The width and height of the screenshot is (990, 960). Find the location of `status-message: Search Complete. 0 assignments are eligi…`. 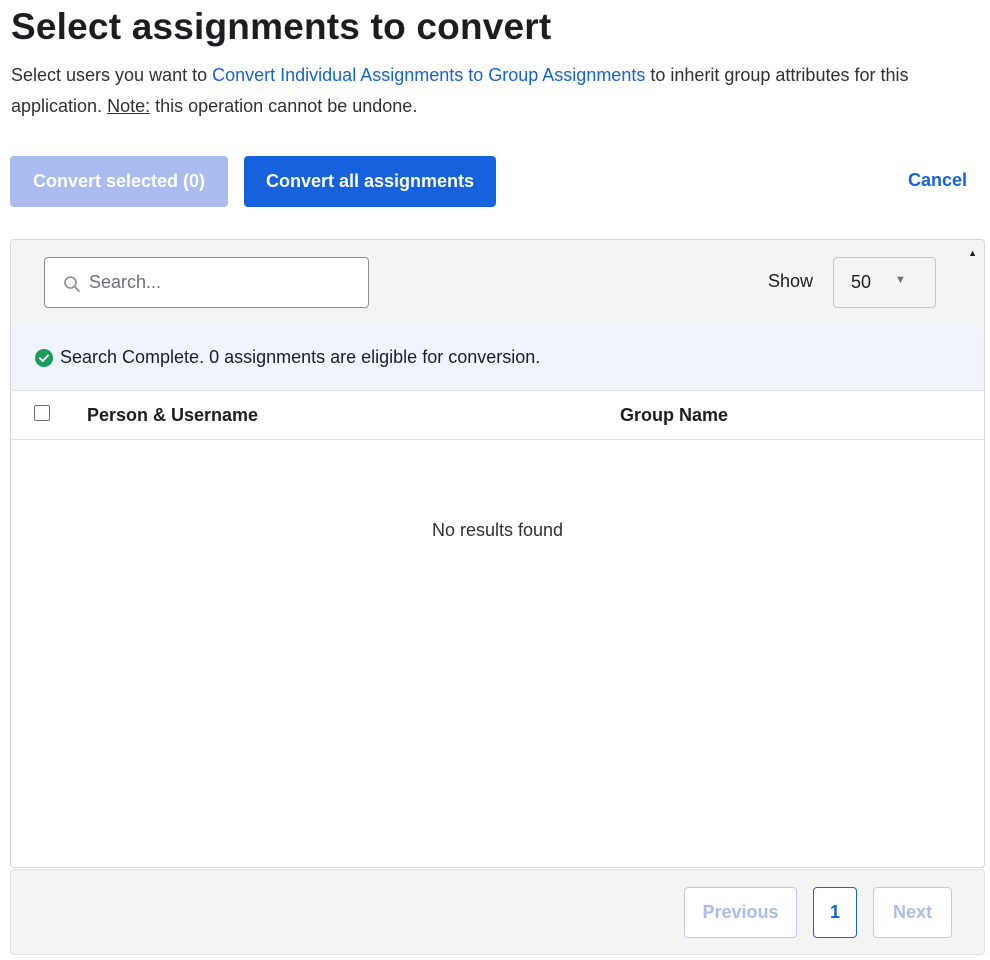

status-message: Search Complete. 0 assignments are eligi… is located at coordinates (300, 357).